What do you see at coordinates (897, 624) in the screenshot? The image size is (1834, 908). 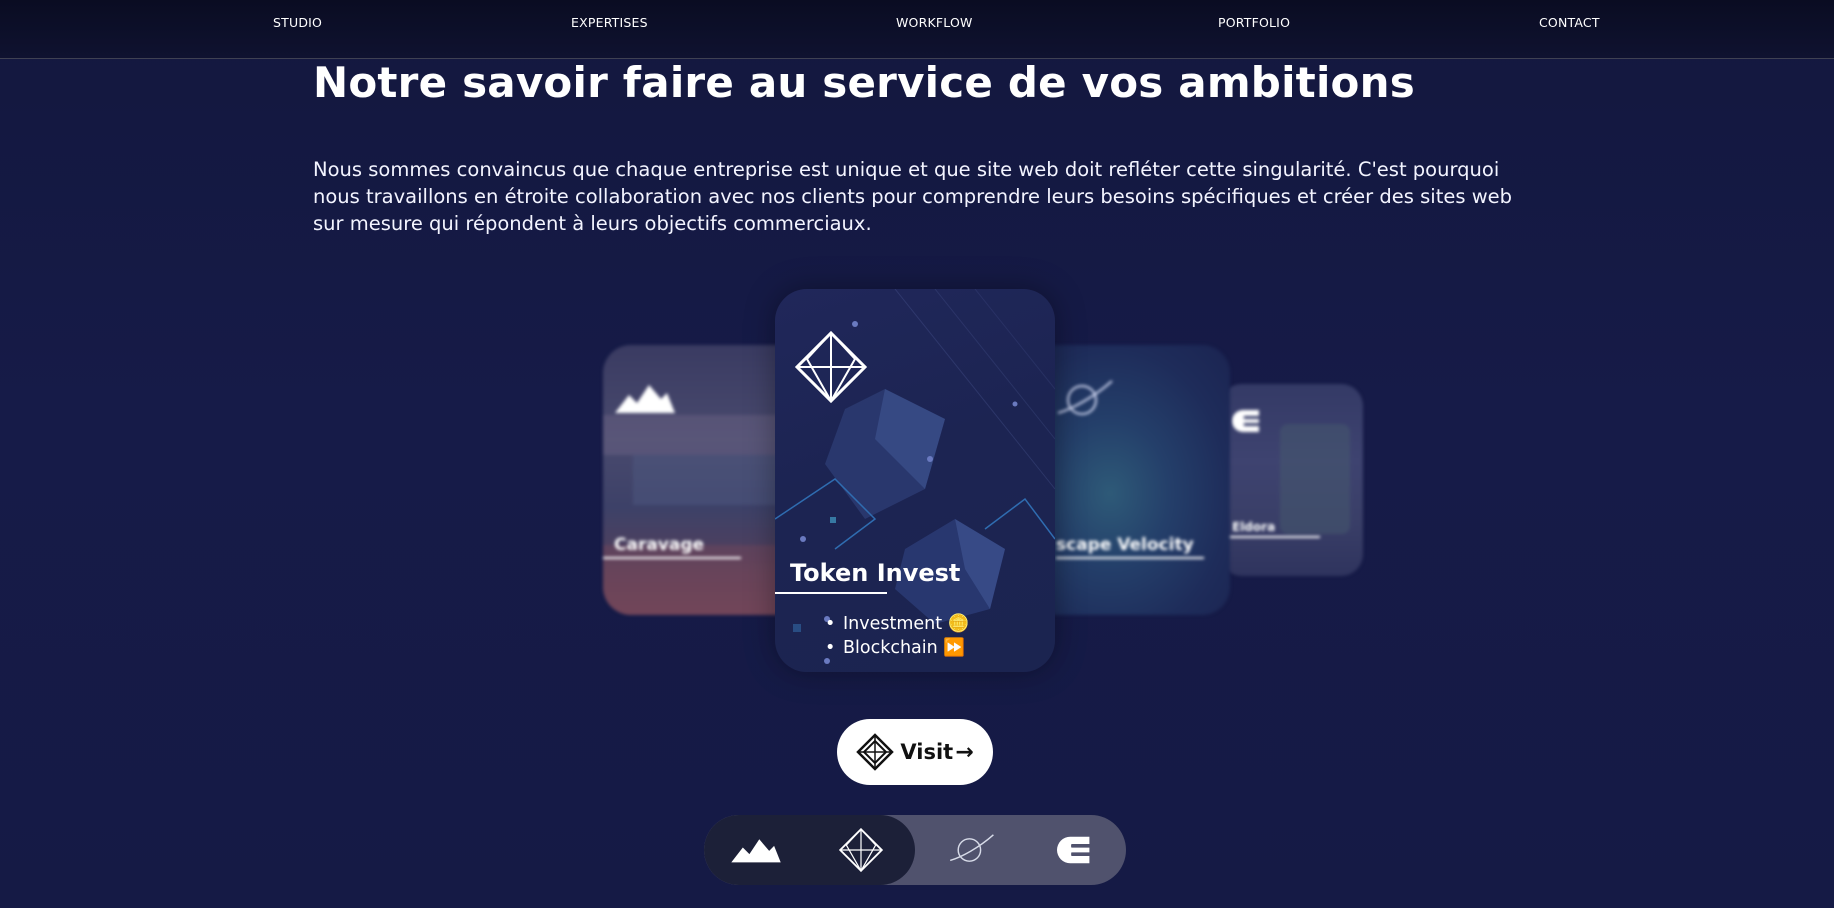 I see `card-tag: Investment 🪙` at bounding box center [897, 624].